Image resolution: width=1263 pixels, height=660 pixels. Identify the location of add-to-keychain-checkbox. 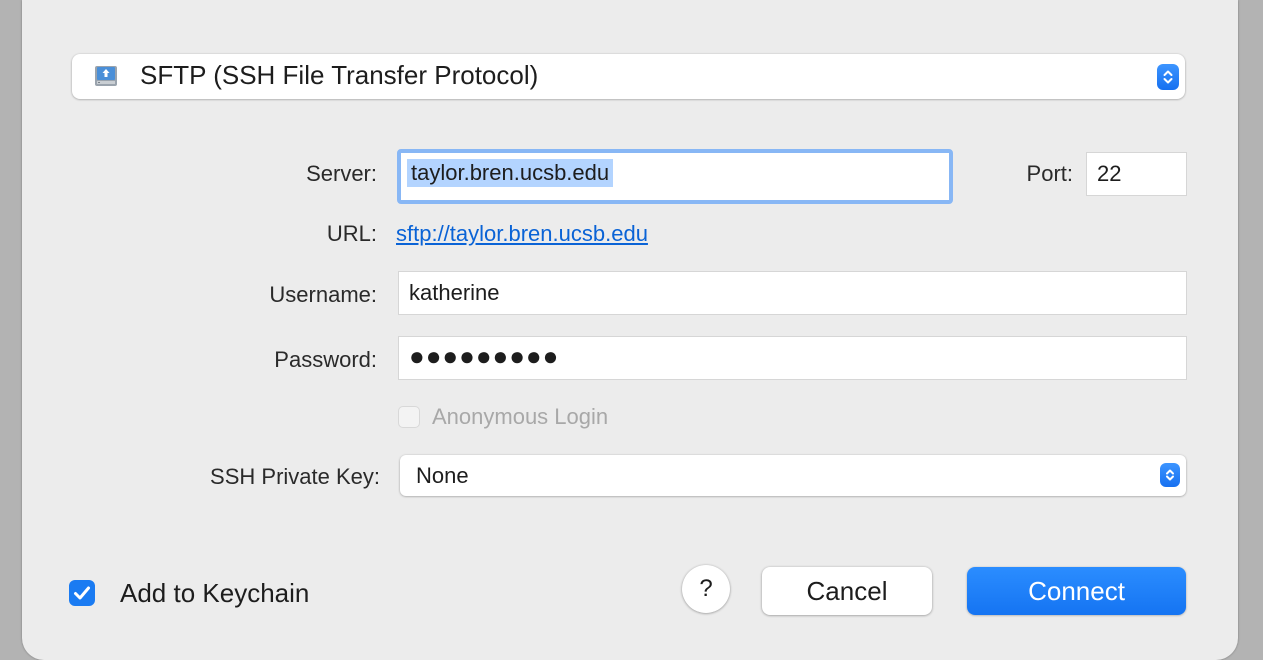
(82, 593).